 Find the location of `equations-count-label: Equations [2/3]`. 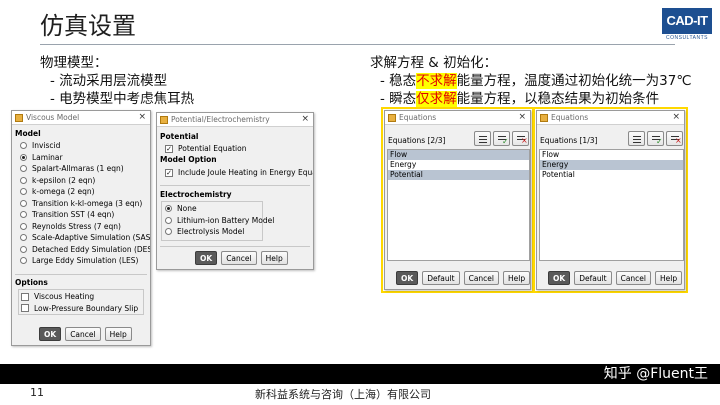

equations-count-label: Equations [2/3] is located at coordinates (417, 140).